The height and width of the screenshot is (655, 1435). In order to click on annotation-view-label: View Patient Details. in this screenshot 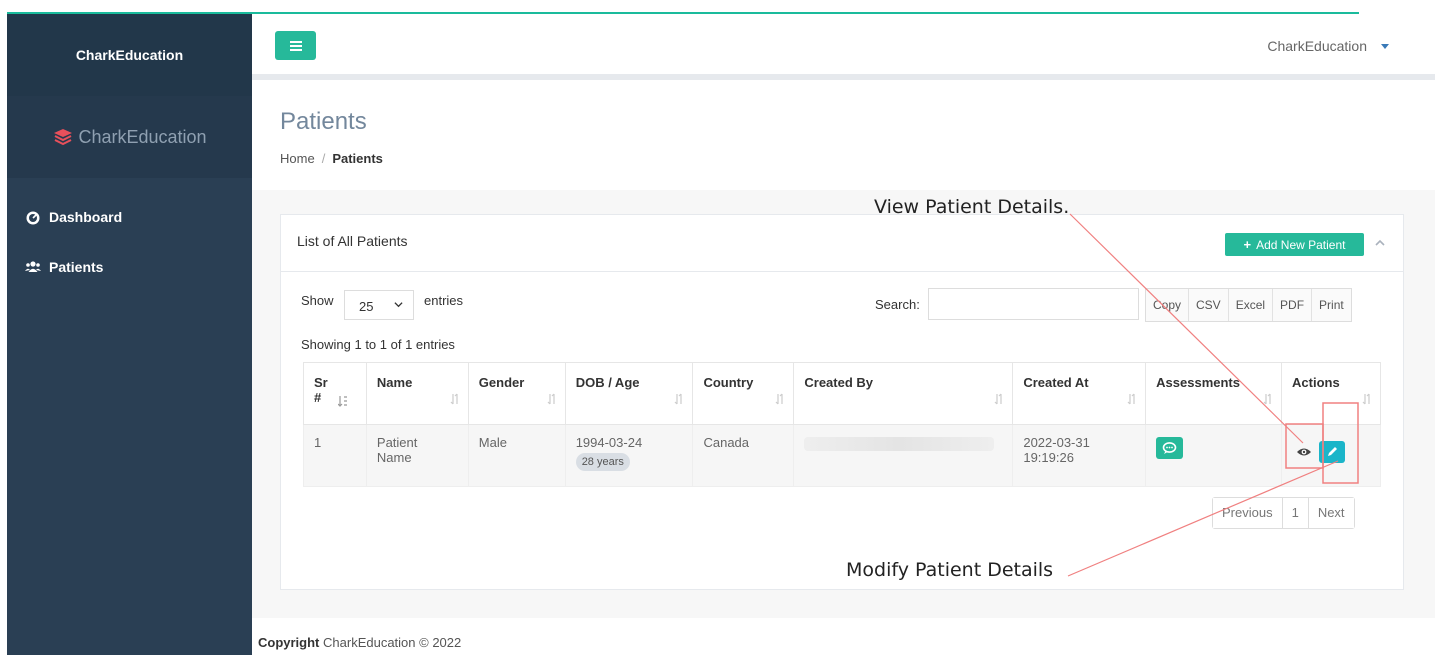, I will do `click(972, 207)`.